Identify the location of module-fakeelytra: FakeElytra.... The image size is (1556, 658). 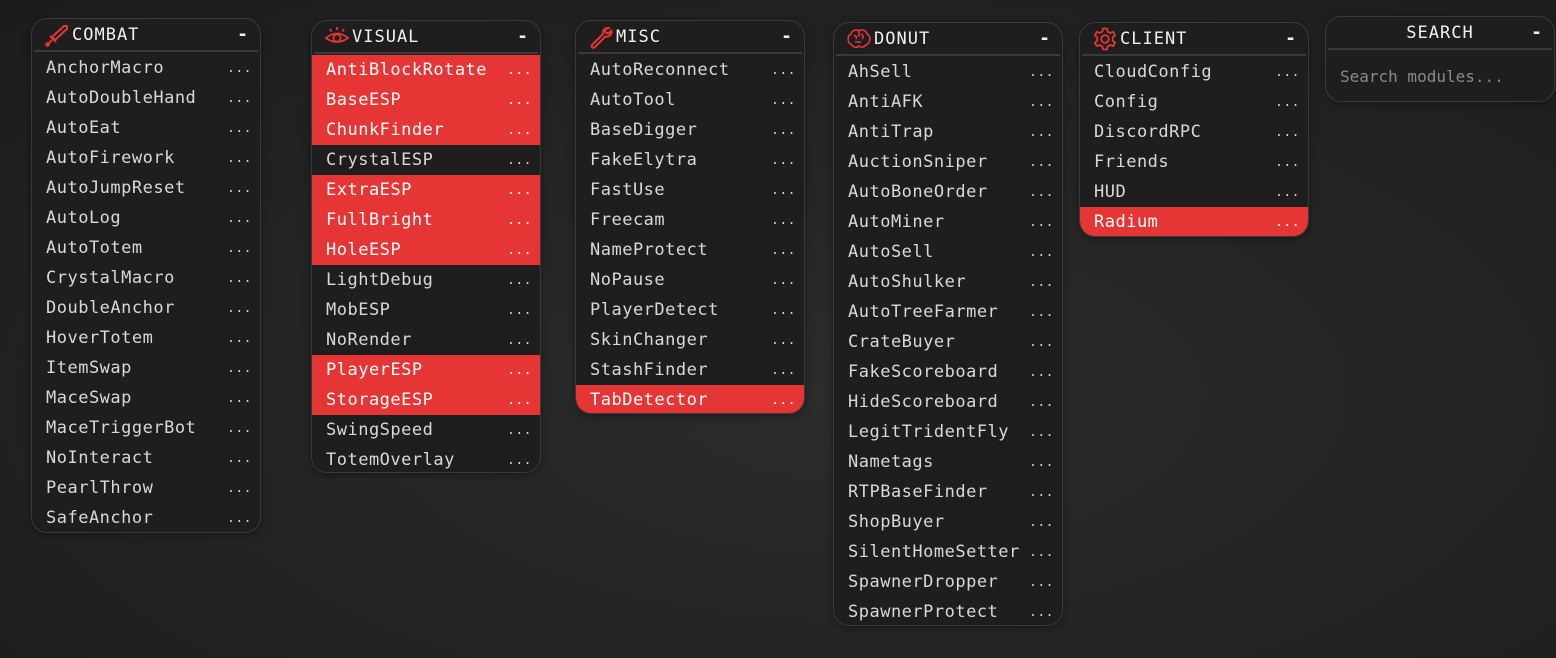
(690, 160).